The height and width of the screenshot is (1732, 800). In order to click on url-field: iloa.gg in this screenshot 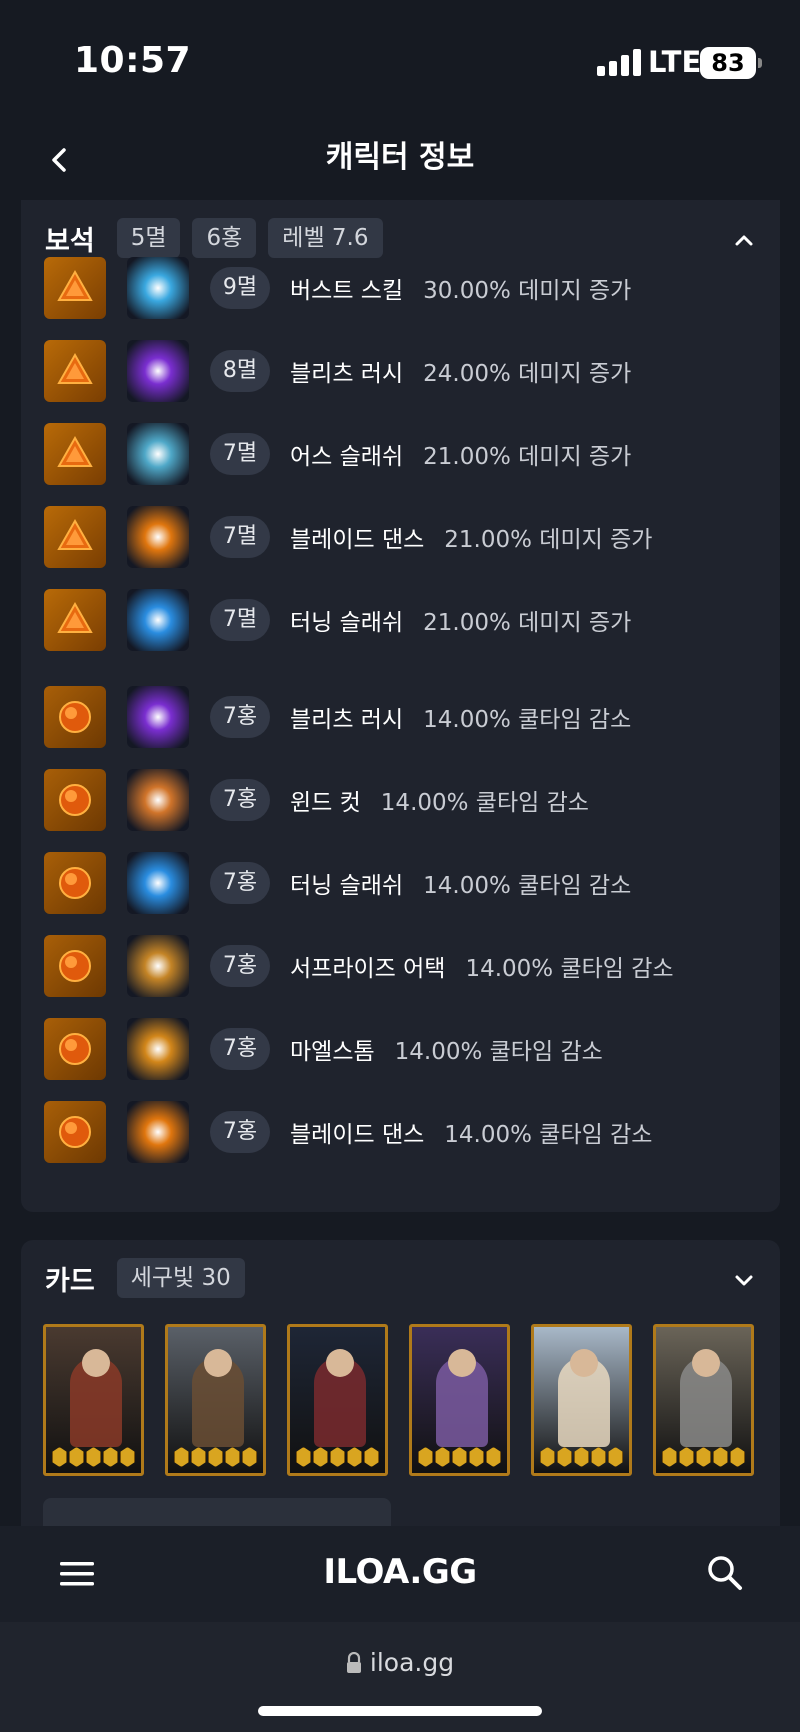, I will do `click(400, 1662)`.